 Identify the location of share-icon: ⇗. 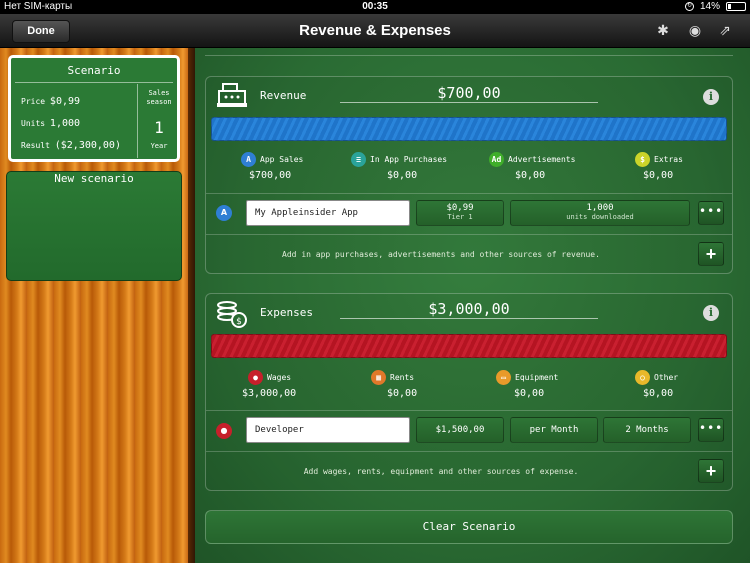
(725, 31).